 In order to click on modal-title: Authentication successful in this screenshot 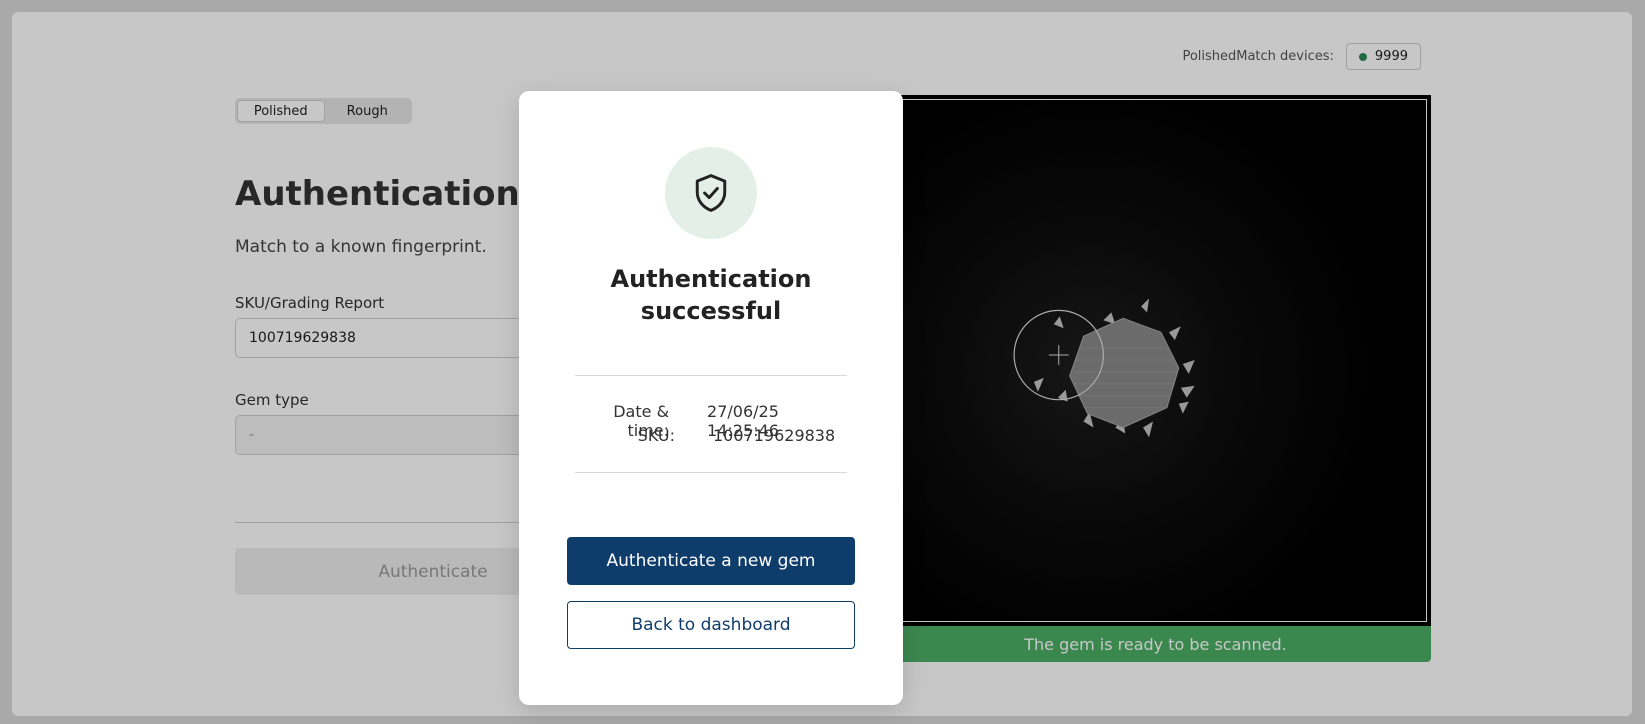, I will do `click(711, 295)`.